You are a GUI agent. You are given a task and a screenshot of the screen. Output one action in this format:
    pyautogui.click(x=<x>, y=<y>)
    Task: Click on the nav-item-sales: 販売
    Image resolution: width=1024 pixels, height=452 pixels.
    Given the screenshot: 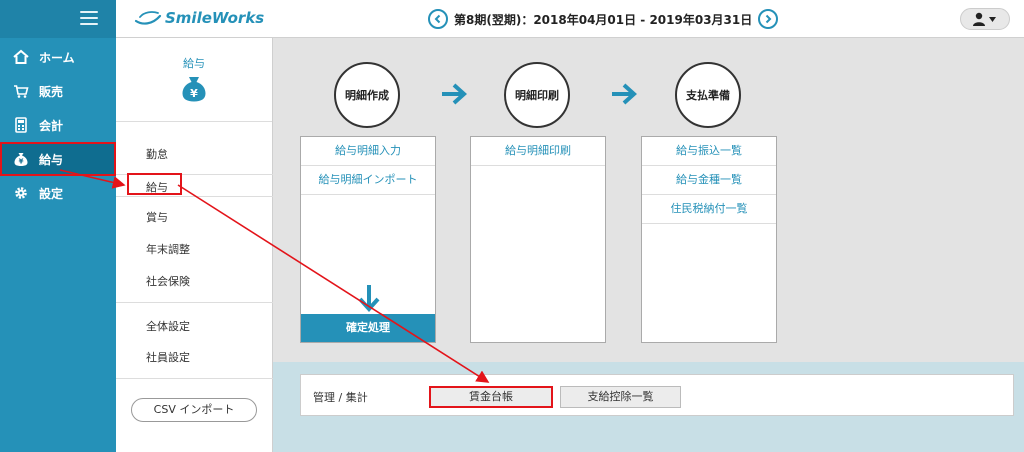 What is the action you would take?
    pyautogui.click(x=58, y=91)
    